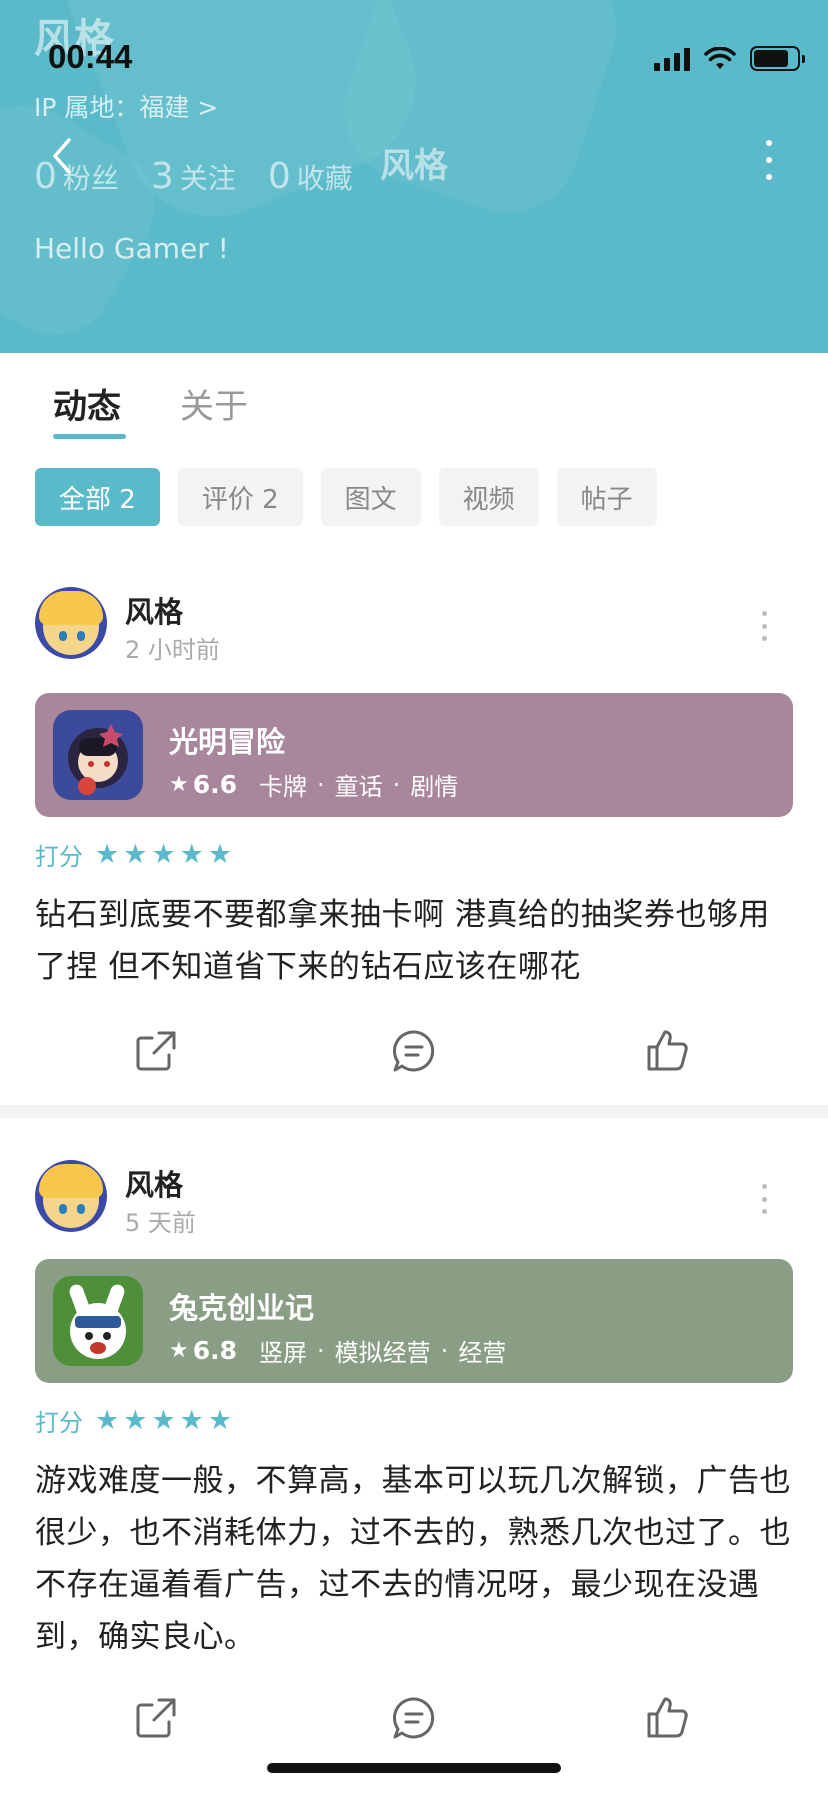  Describe the element at coordinates (91, 177) in the screenshot. I see `followers-label: 粉丝` at that location.